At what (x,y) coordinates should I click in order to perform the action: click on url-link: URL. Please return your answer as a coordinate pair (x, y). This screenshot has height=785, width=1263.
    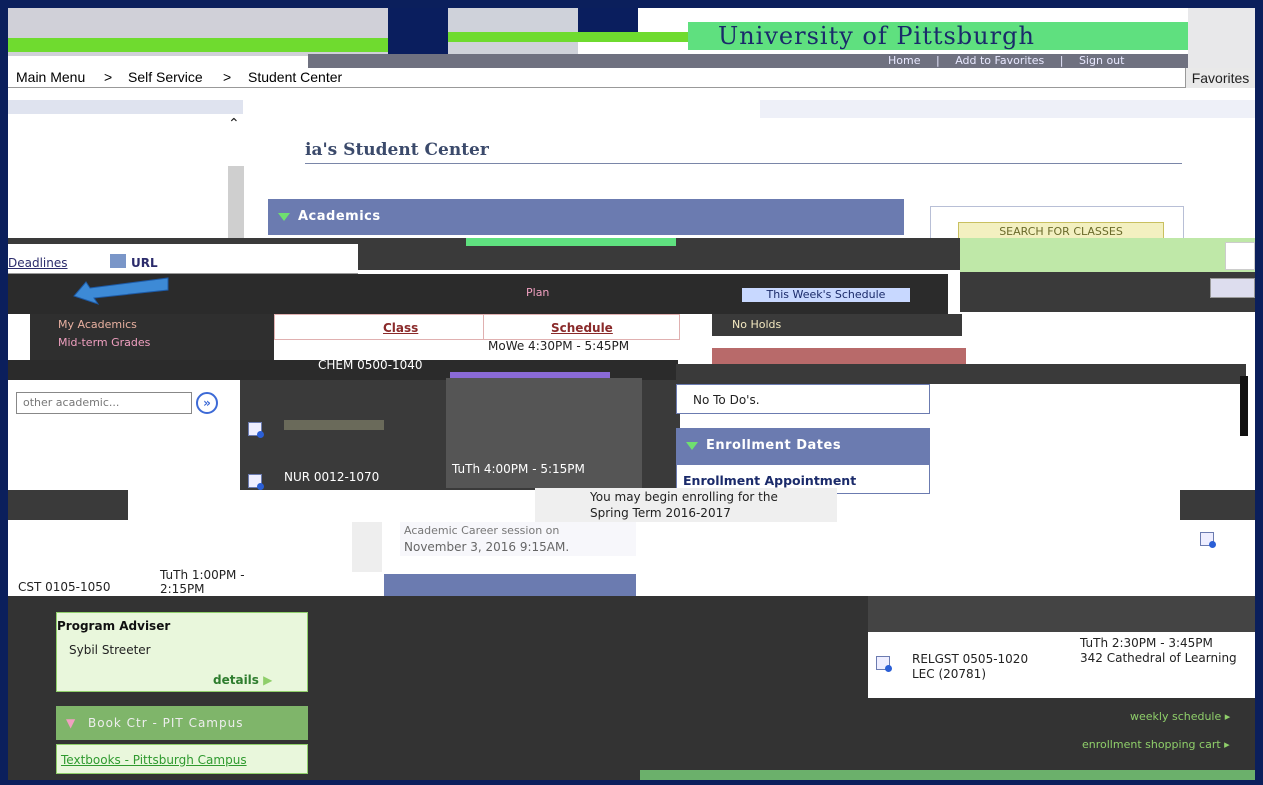
    Looking at the image, I should click on (144, 263).